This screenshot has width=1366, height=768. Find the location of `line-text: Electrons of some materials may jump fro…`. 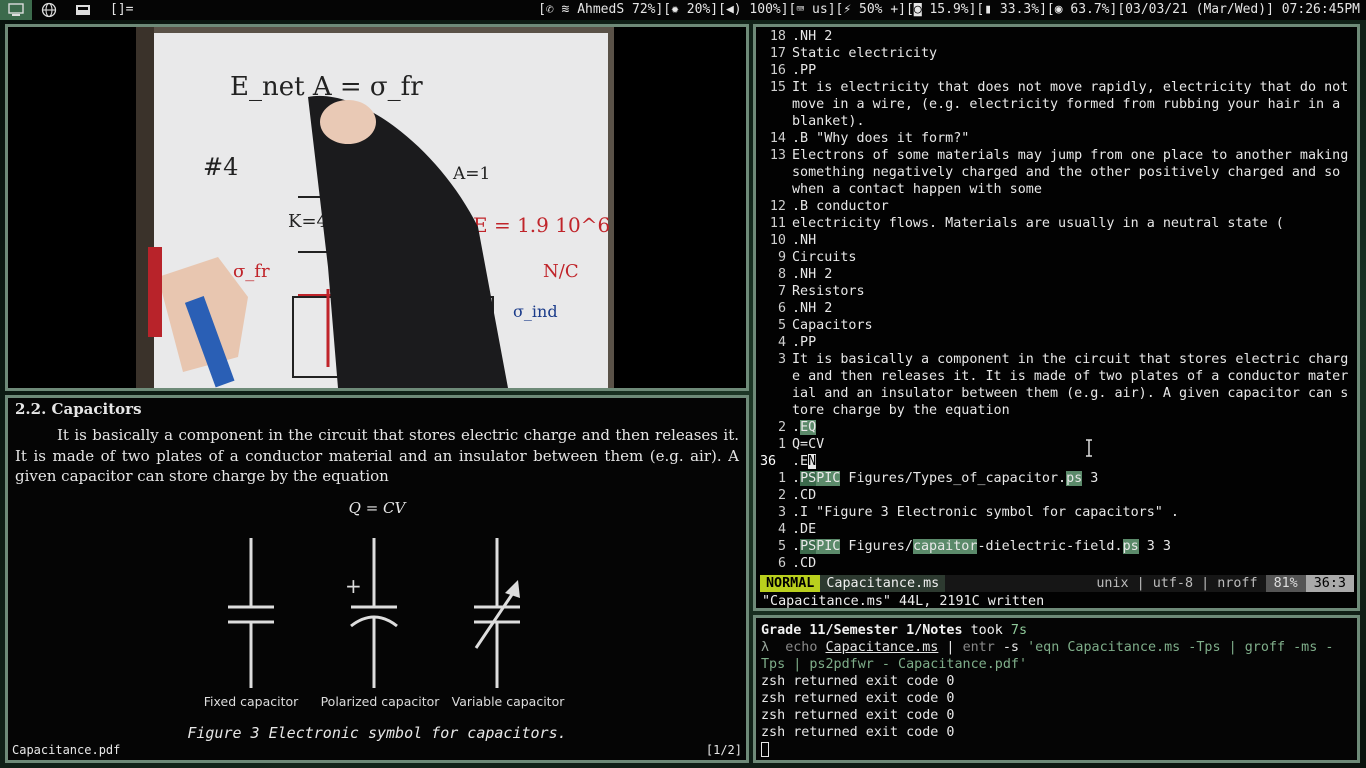

line-text: Electrons of some materials may jump fro… is located at coordinates (1073, 172).